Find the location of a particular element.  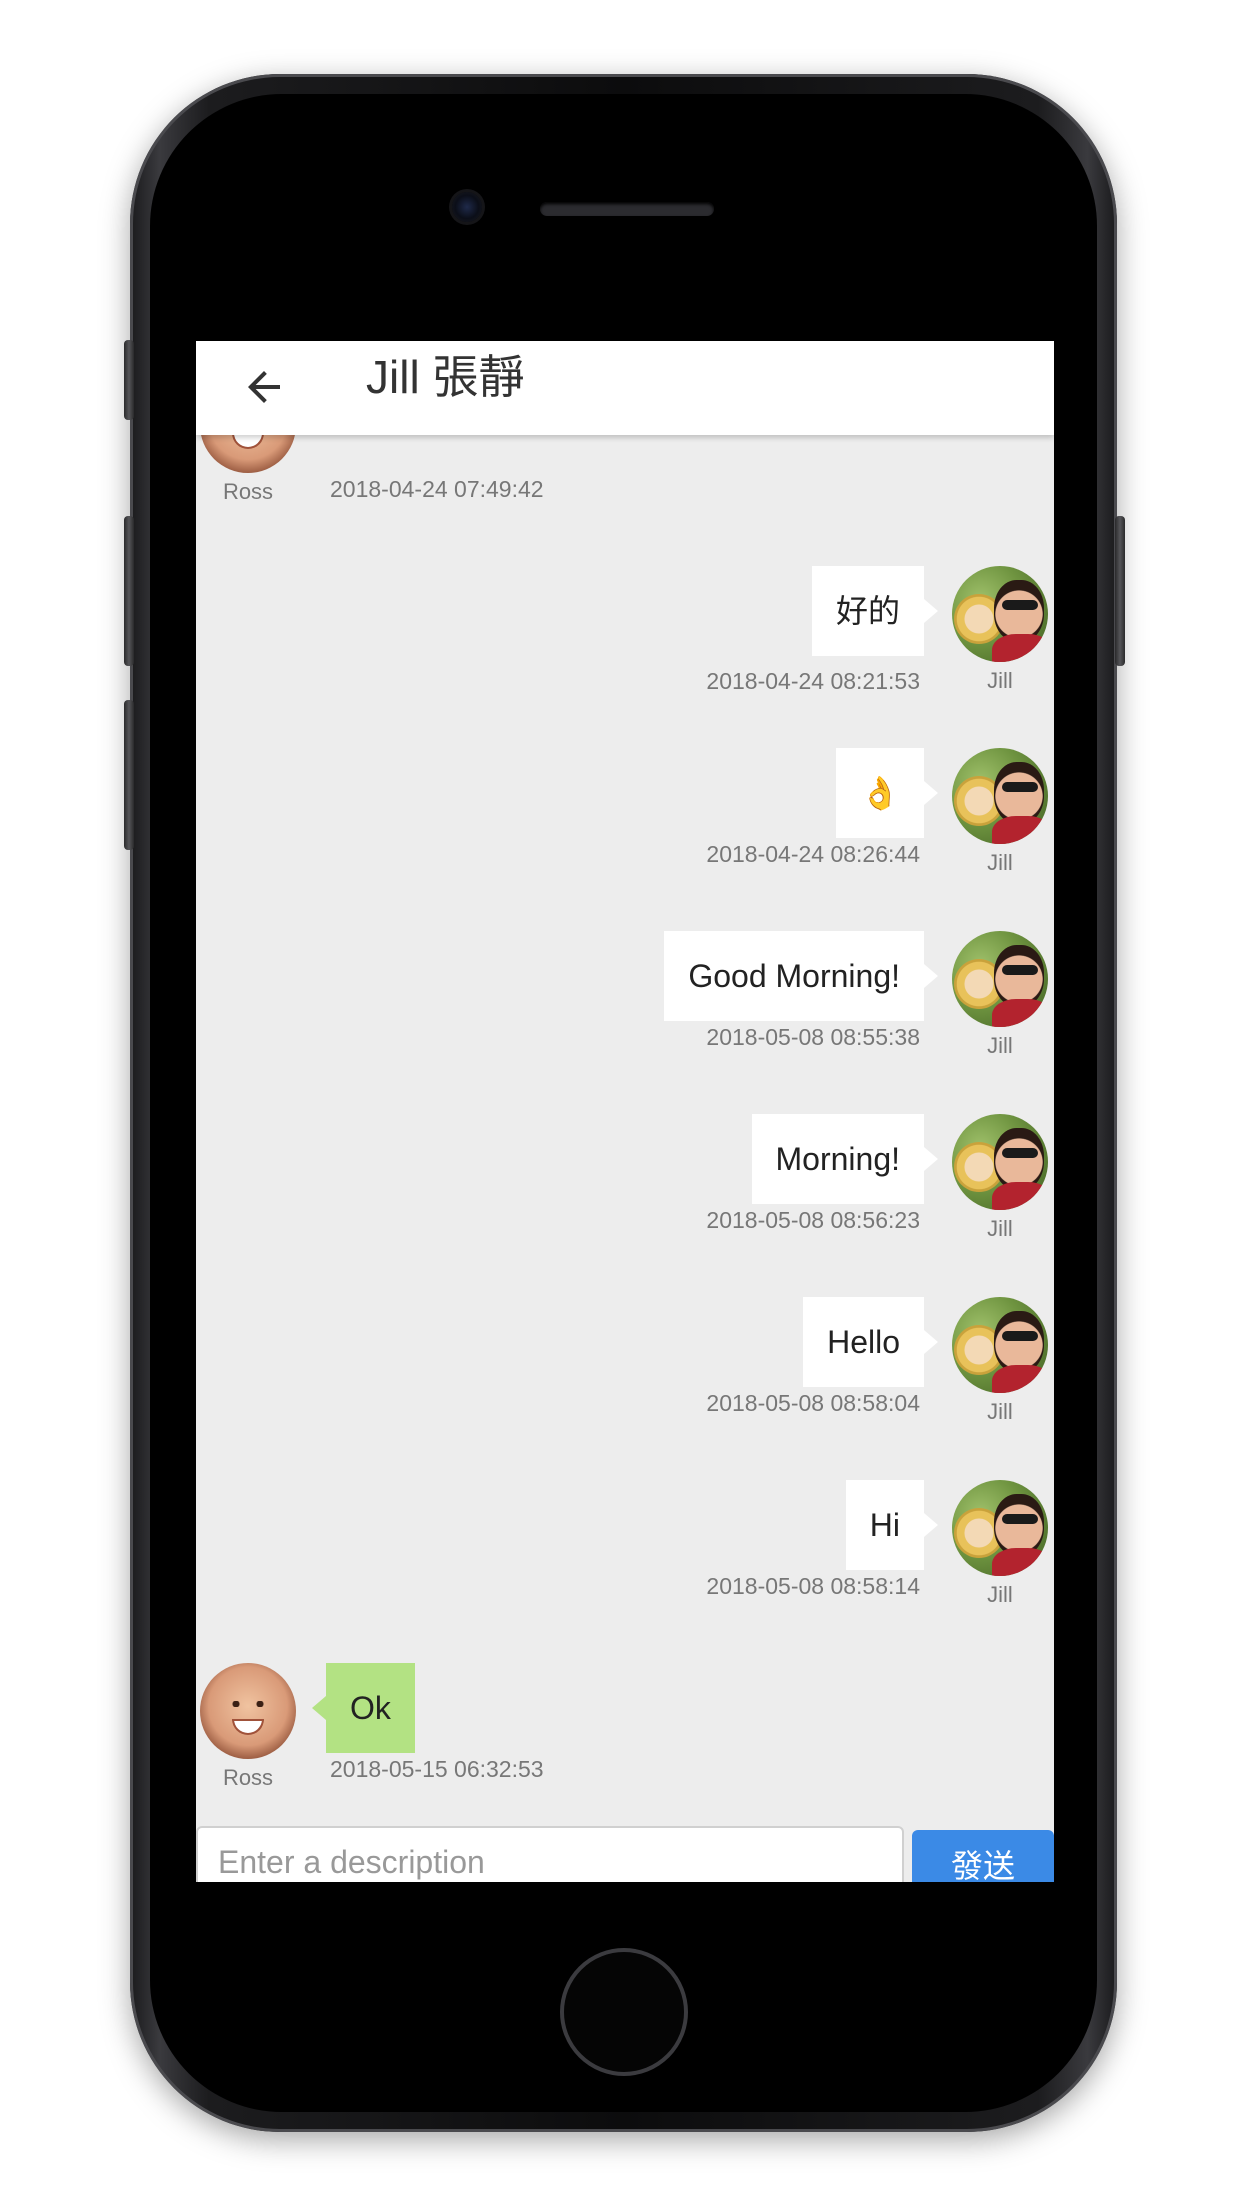

message-item: 👌 Jill 2018-04-24 08:26:44 is located at coordinates (625, 813).